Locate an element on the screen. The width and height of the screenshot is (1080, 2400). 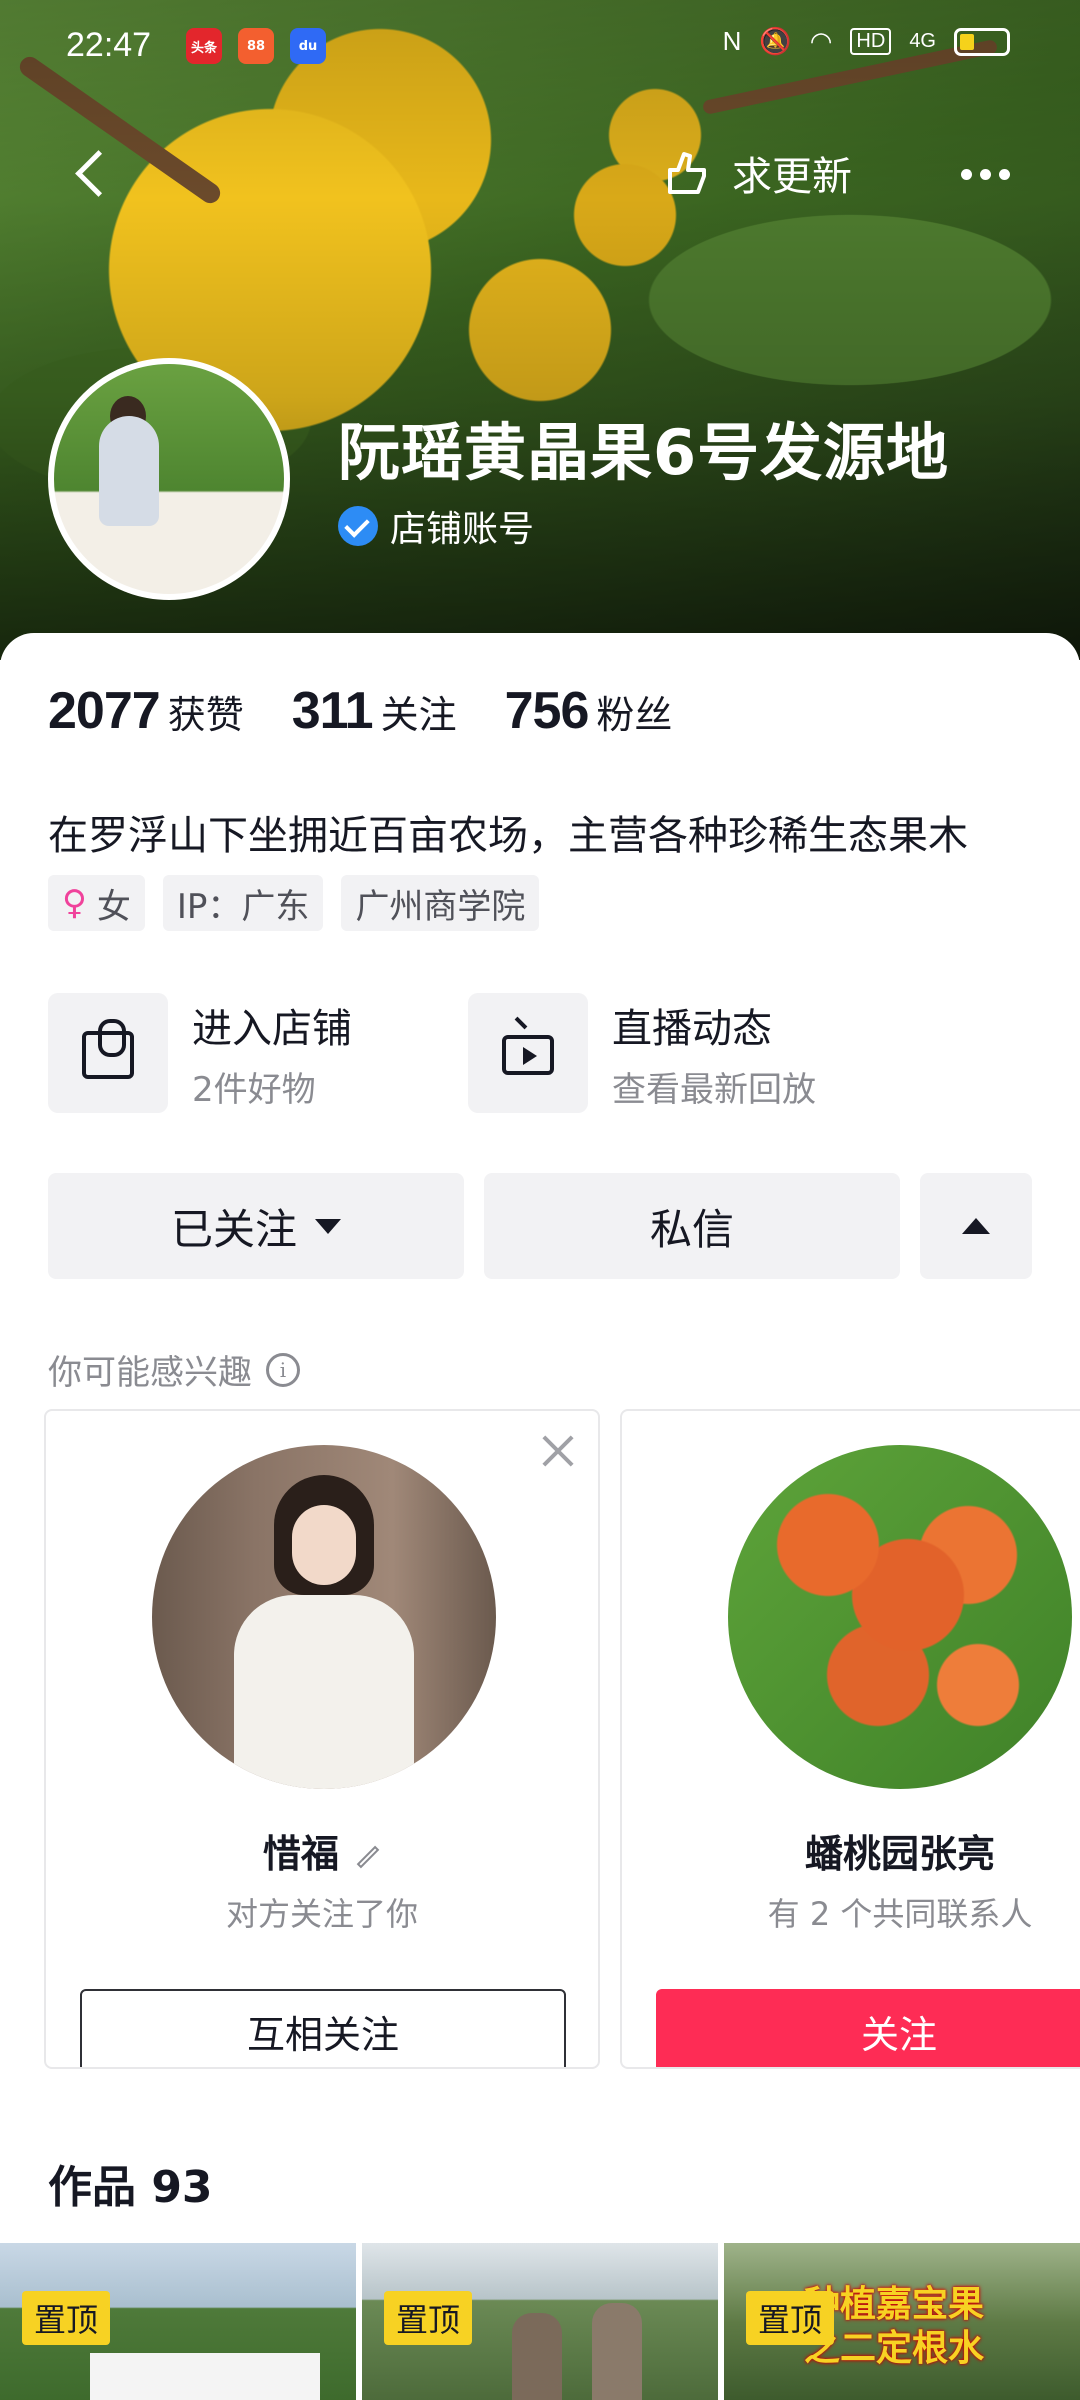
live-icon-box is located at coordinates (528, 1053).